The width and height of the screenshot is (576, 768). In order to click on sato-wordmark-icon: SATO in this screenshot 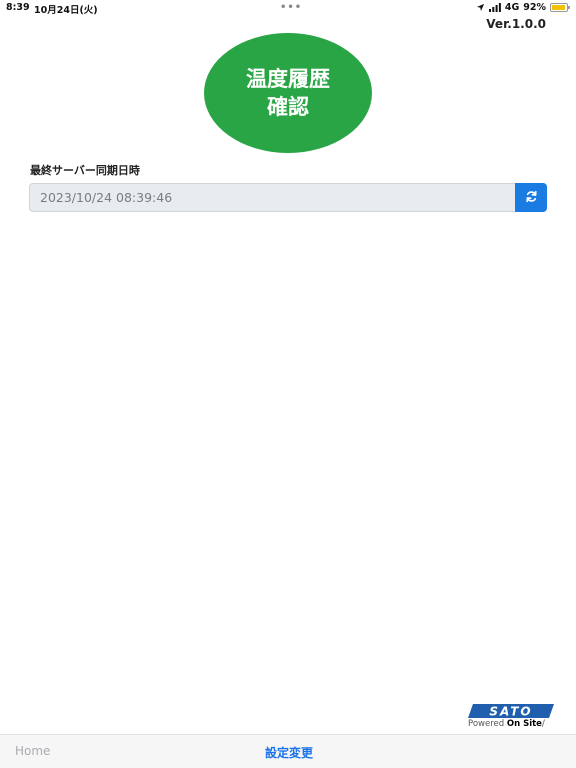, I will do `click(511, 711)`.